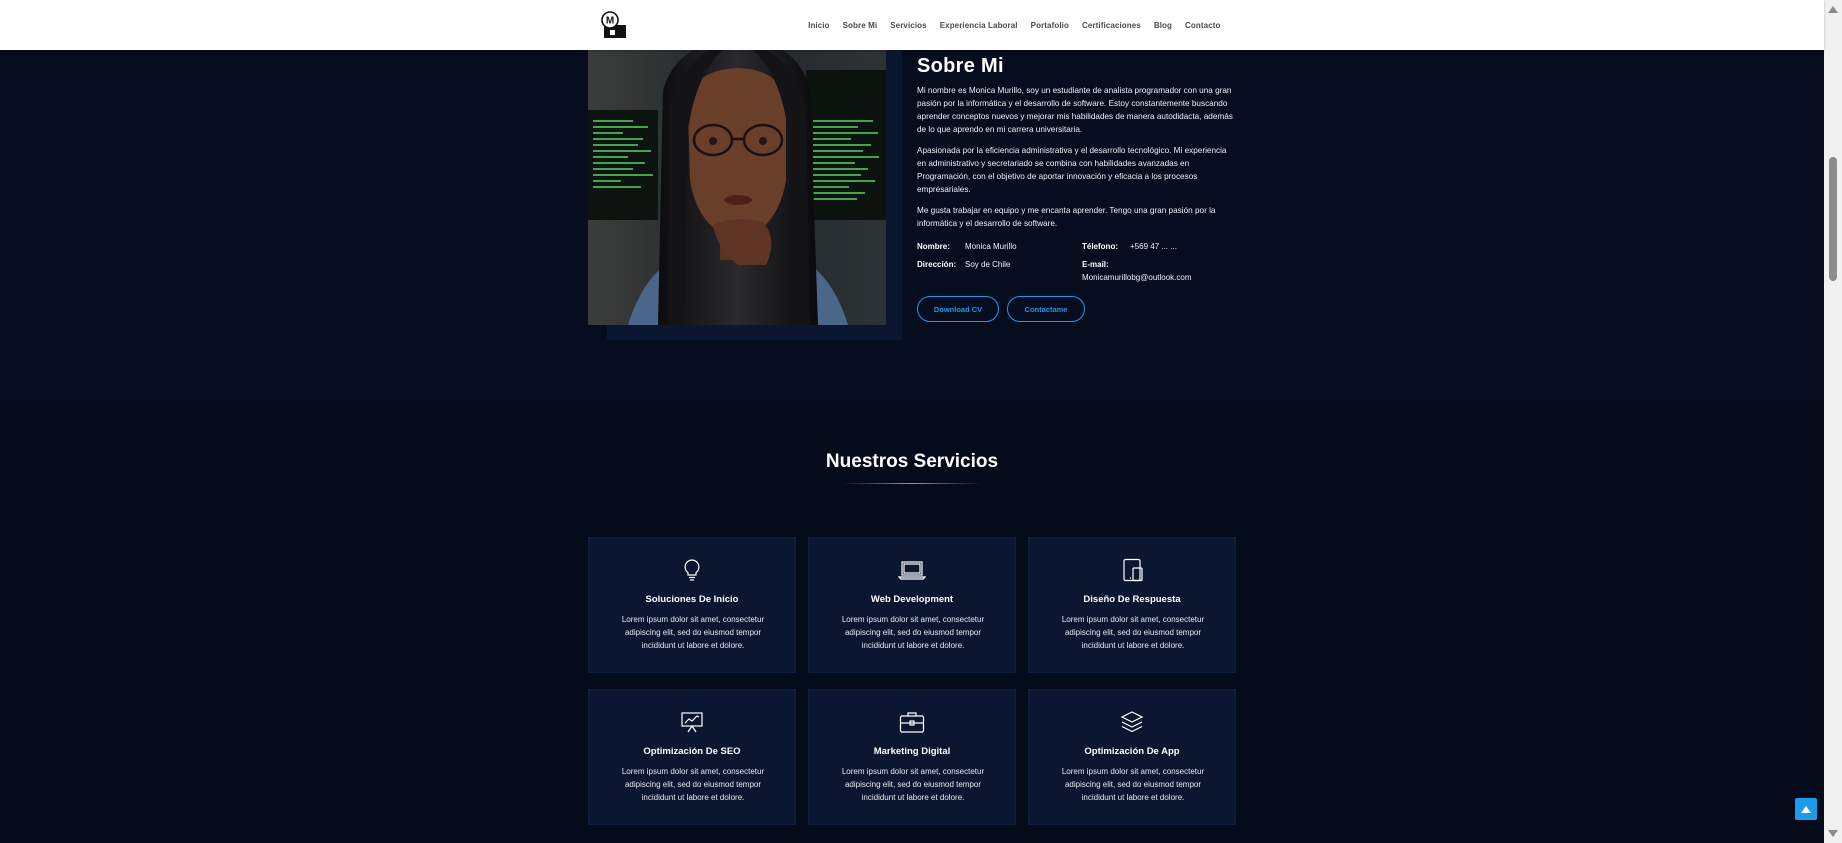 The height and width of the screenshot is (843, 1842). What do you see at coordinates (1833, 833) in the screenshot?
I see `scroll-down-arrow-icon` at bounding box center [1833, 833].